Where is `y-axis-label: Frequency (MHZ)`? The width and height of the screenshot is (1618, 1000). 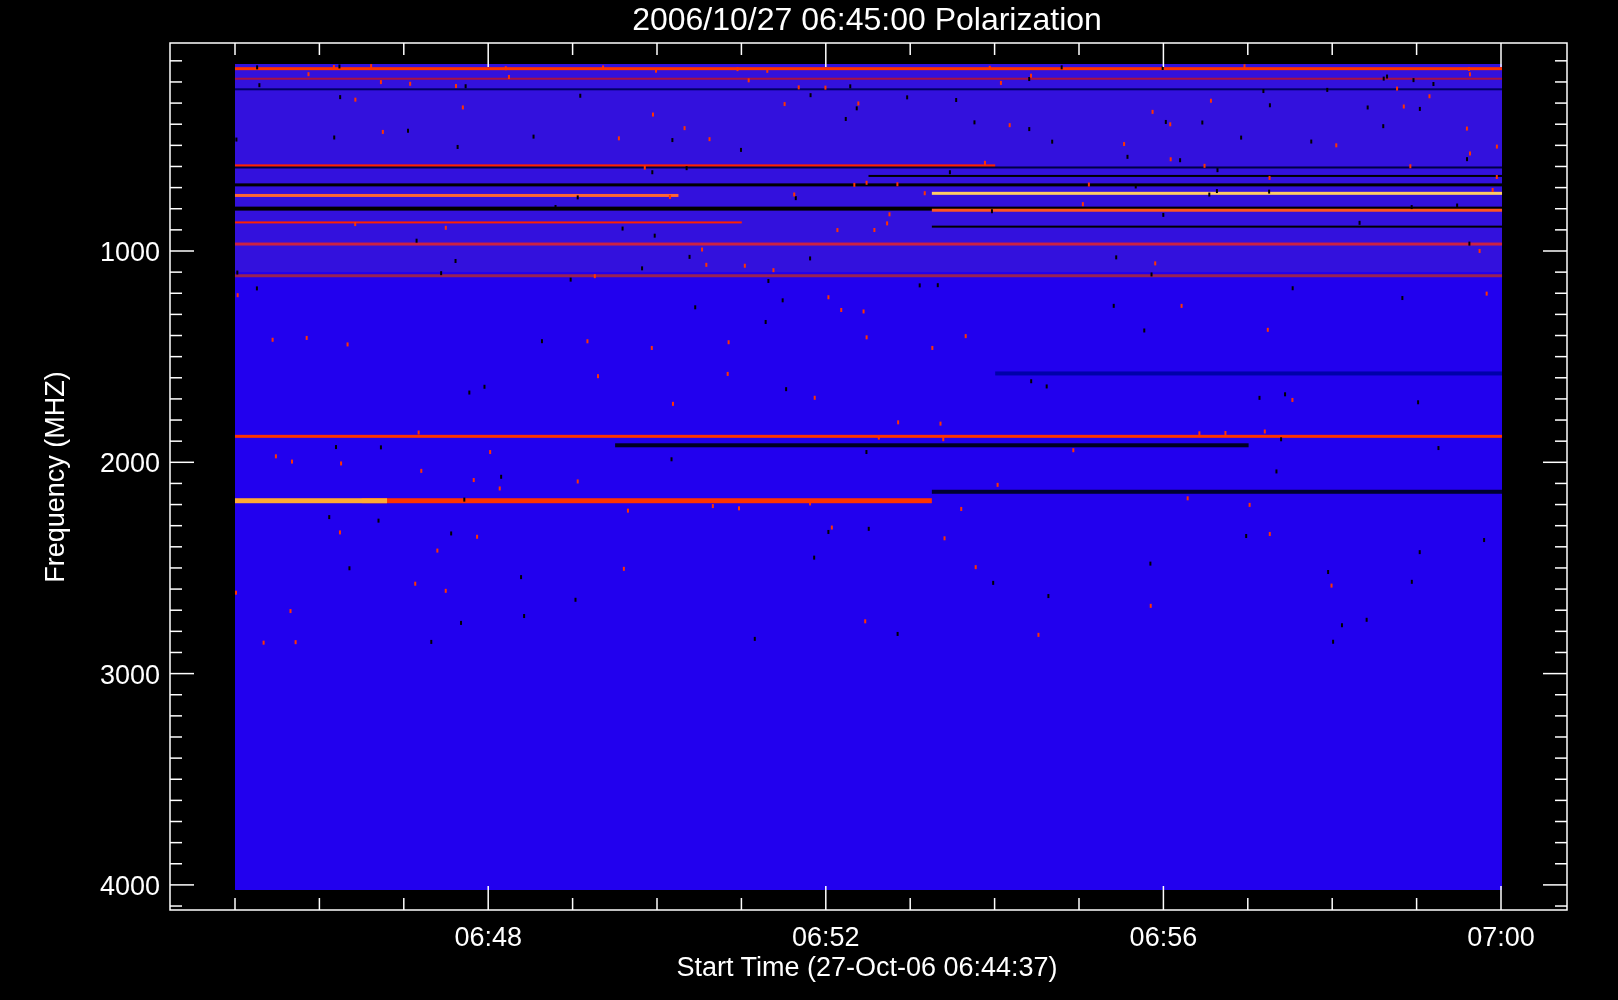 y-axis-label: Frequency (MHZ) is located at coordinates (55, 477).